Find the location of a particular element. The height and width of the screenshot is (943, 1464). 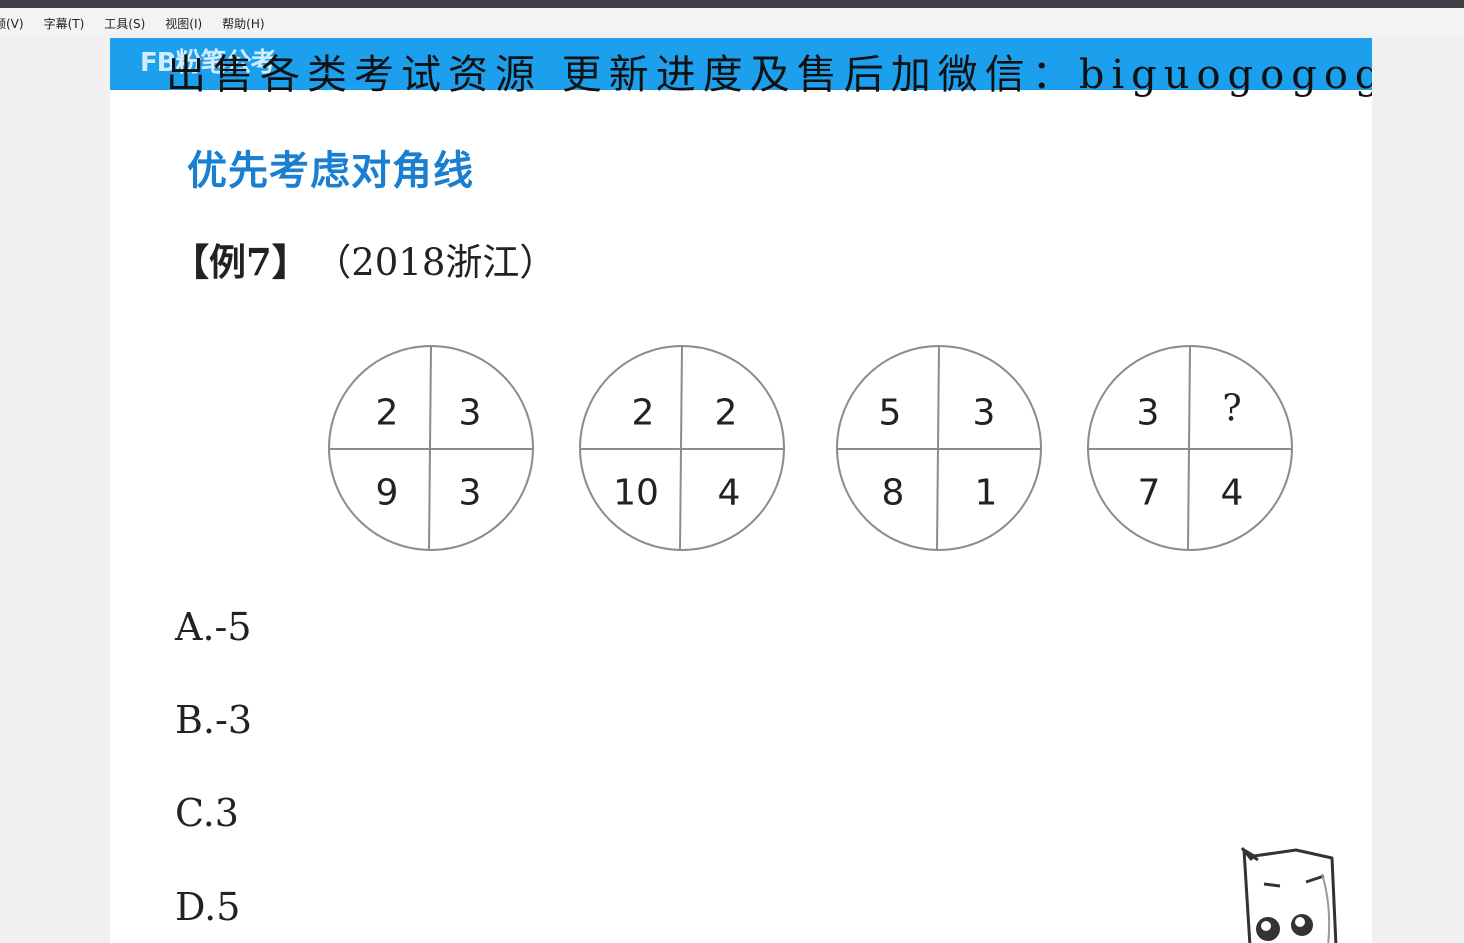

circle-4-top-left: 3 is located at coordinates (1148, 413).